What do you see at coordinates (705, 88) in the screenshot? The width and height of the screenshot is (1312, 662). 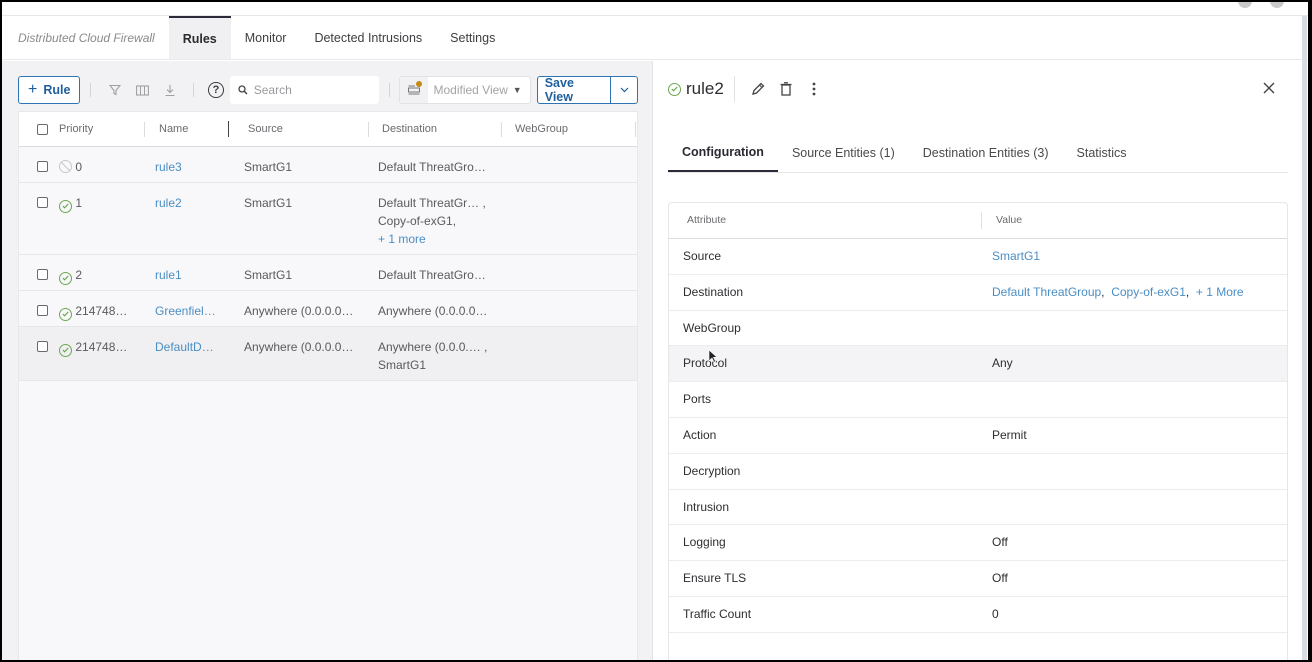 I see `detail-title: rule2` at bounding box center [705, 88].